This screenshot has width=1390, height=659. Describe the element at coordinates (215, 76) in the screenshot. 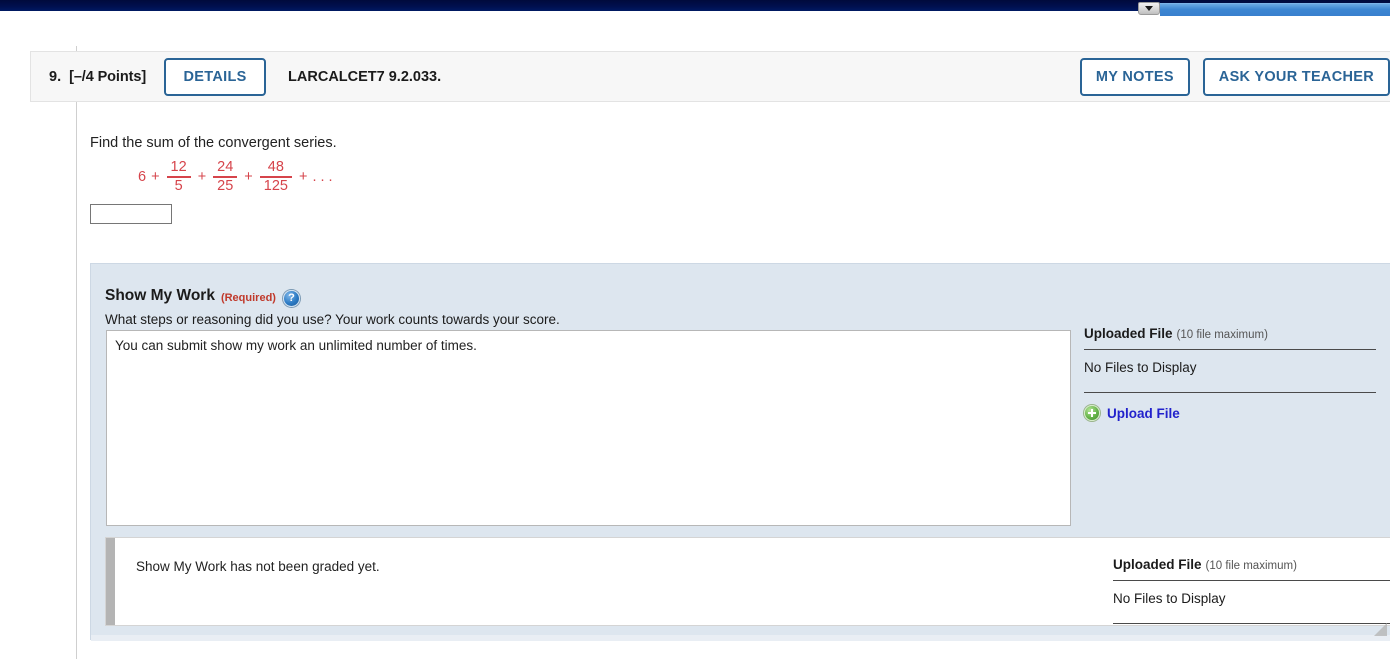

I see `details-button: DETAILS` at that location.